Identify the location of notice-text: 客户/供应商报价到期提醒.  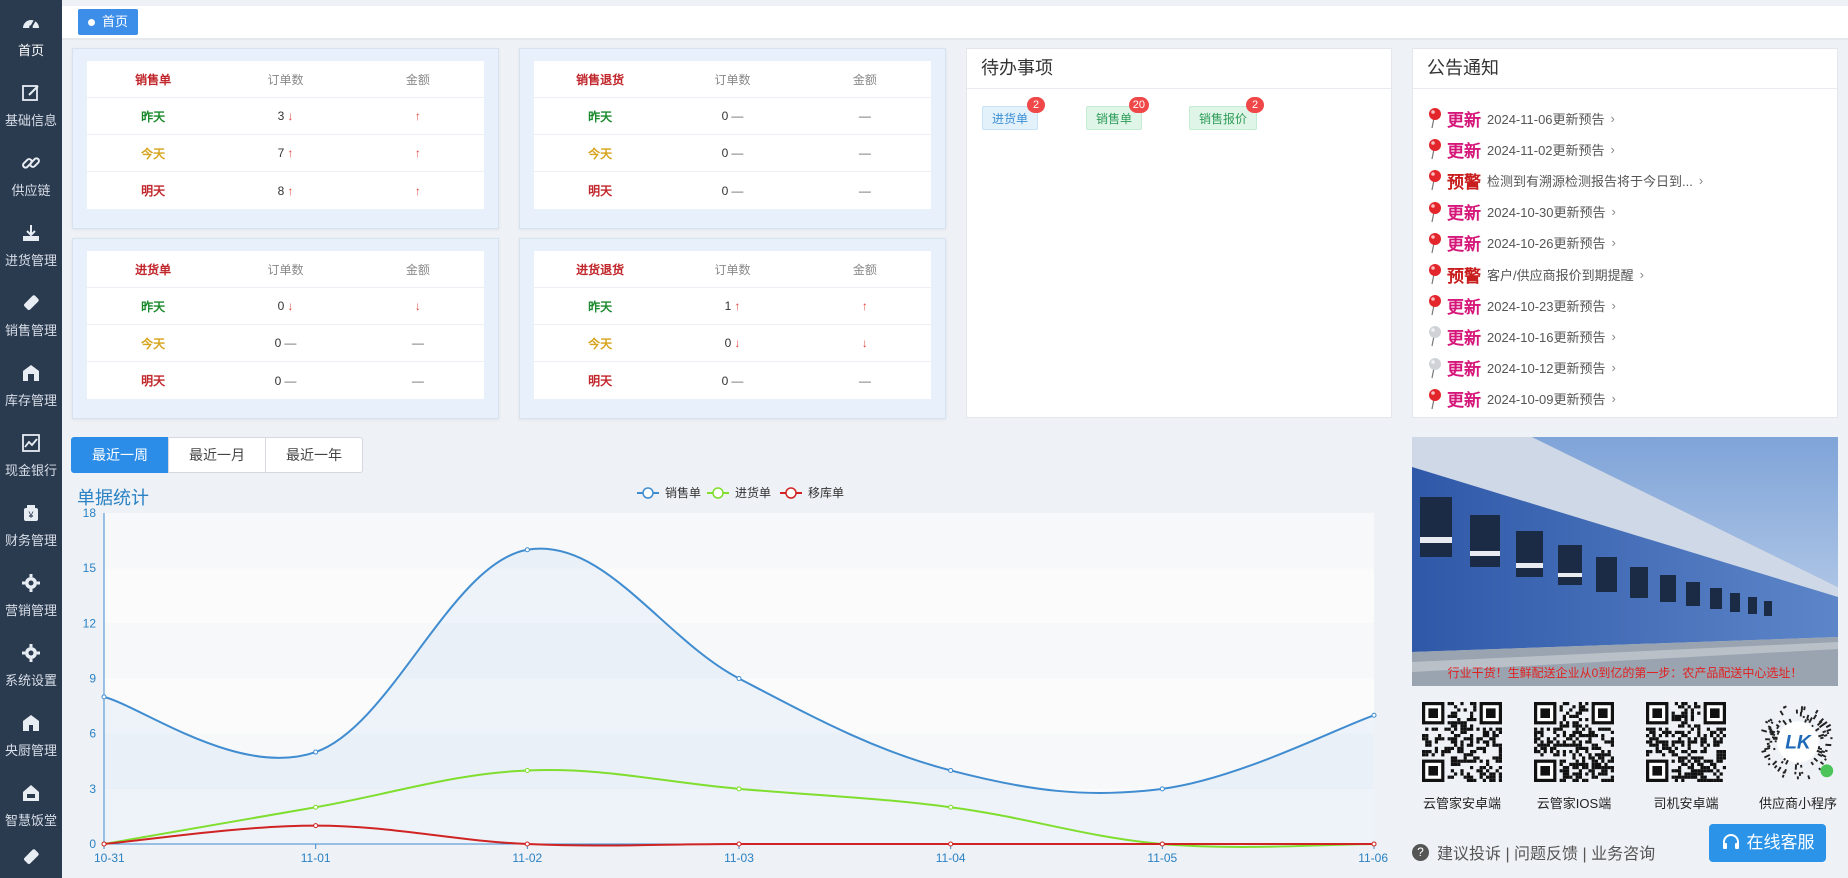
(1560, 275).